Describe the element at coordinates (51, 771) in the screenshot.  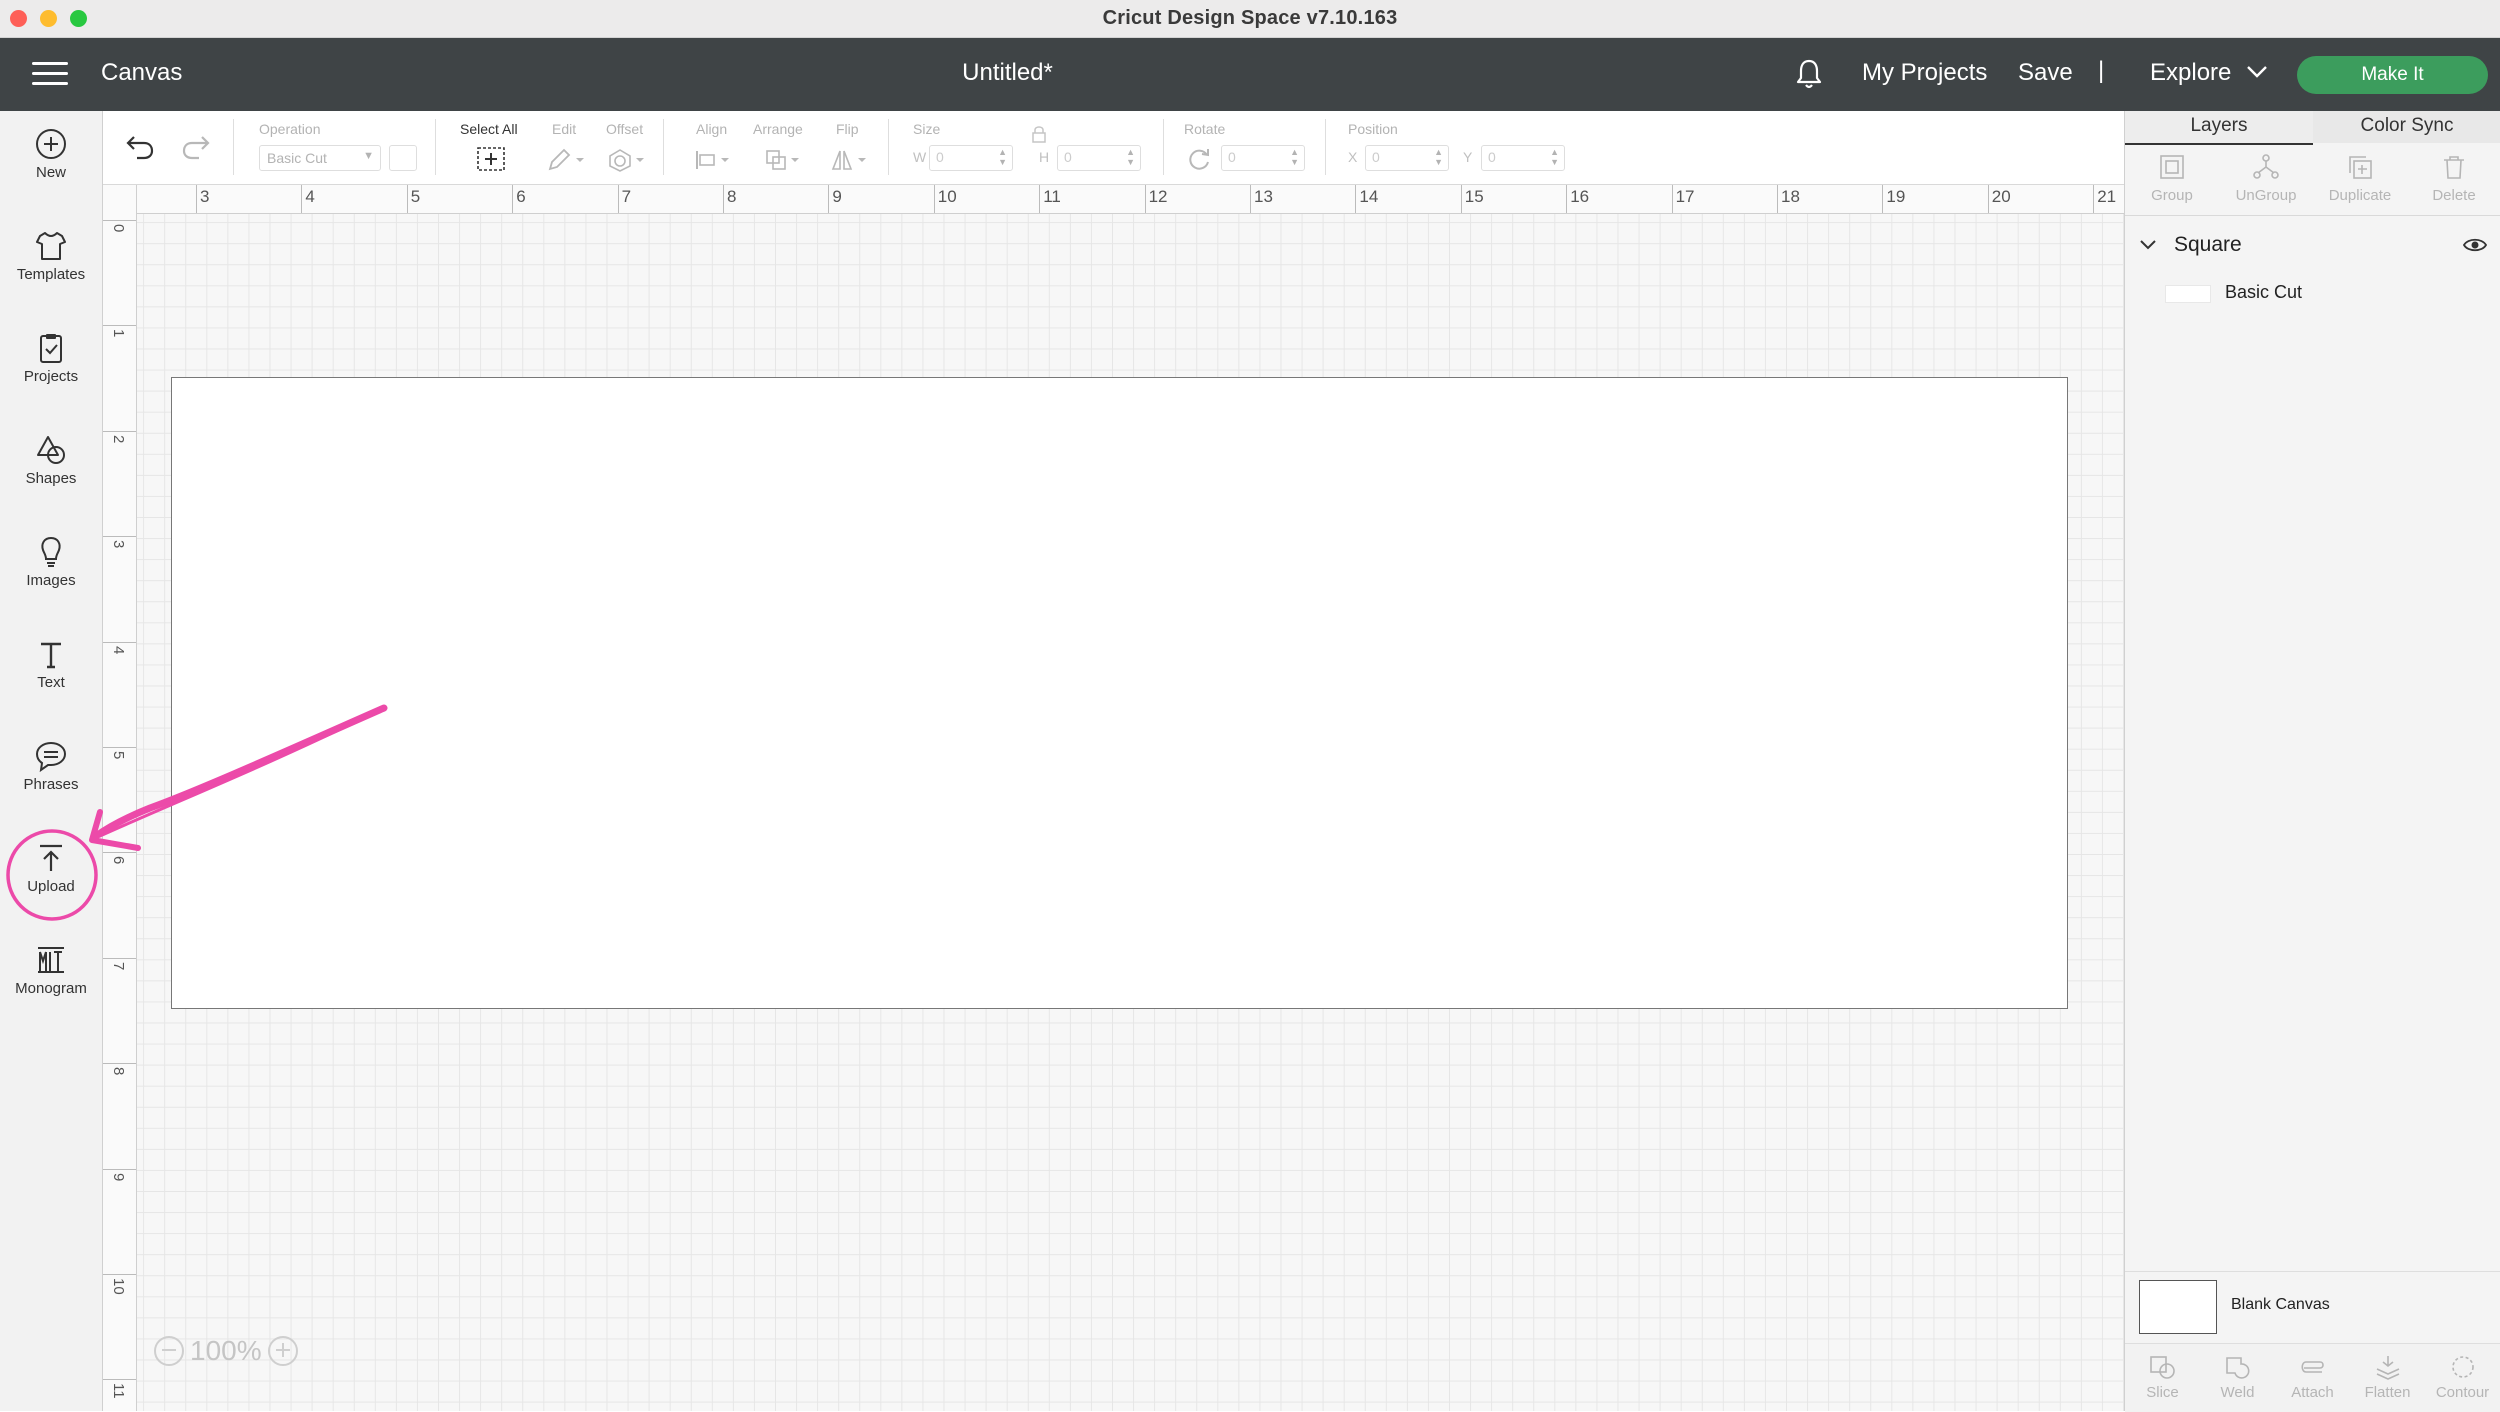
I see `sidebar-item-phrases: Phrases` at that location.